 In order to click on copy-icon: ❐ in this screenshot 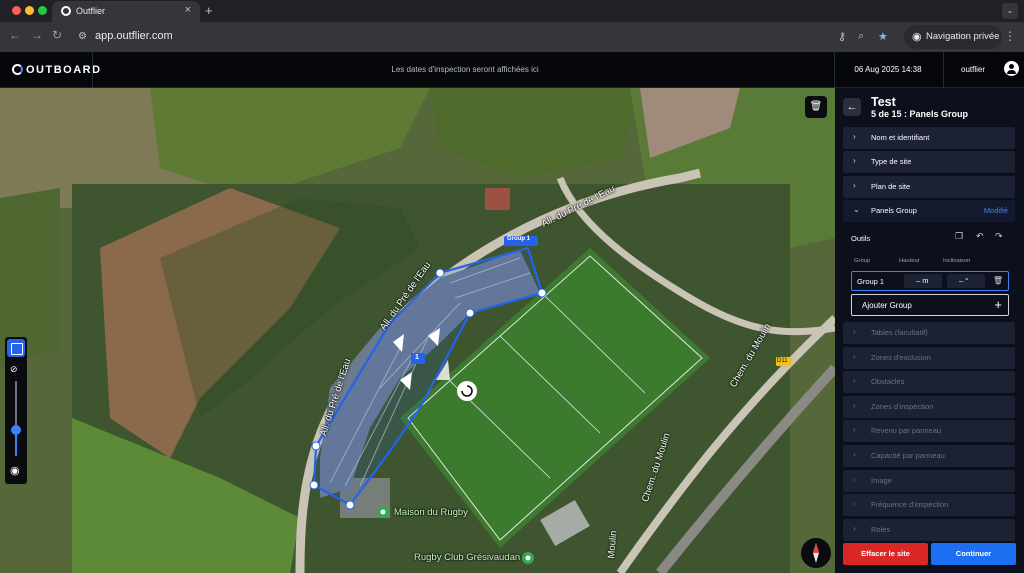, I will do `click(959, 236)`.